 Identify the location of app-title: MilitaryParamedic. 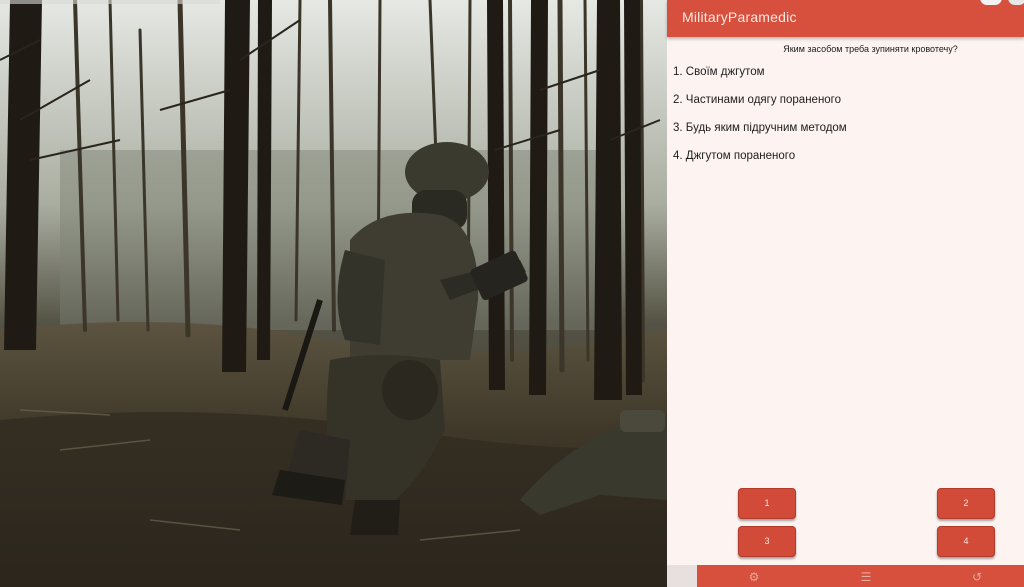
(739, 17).